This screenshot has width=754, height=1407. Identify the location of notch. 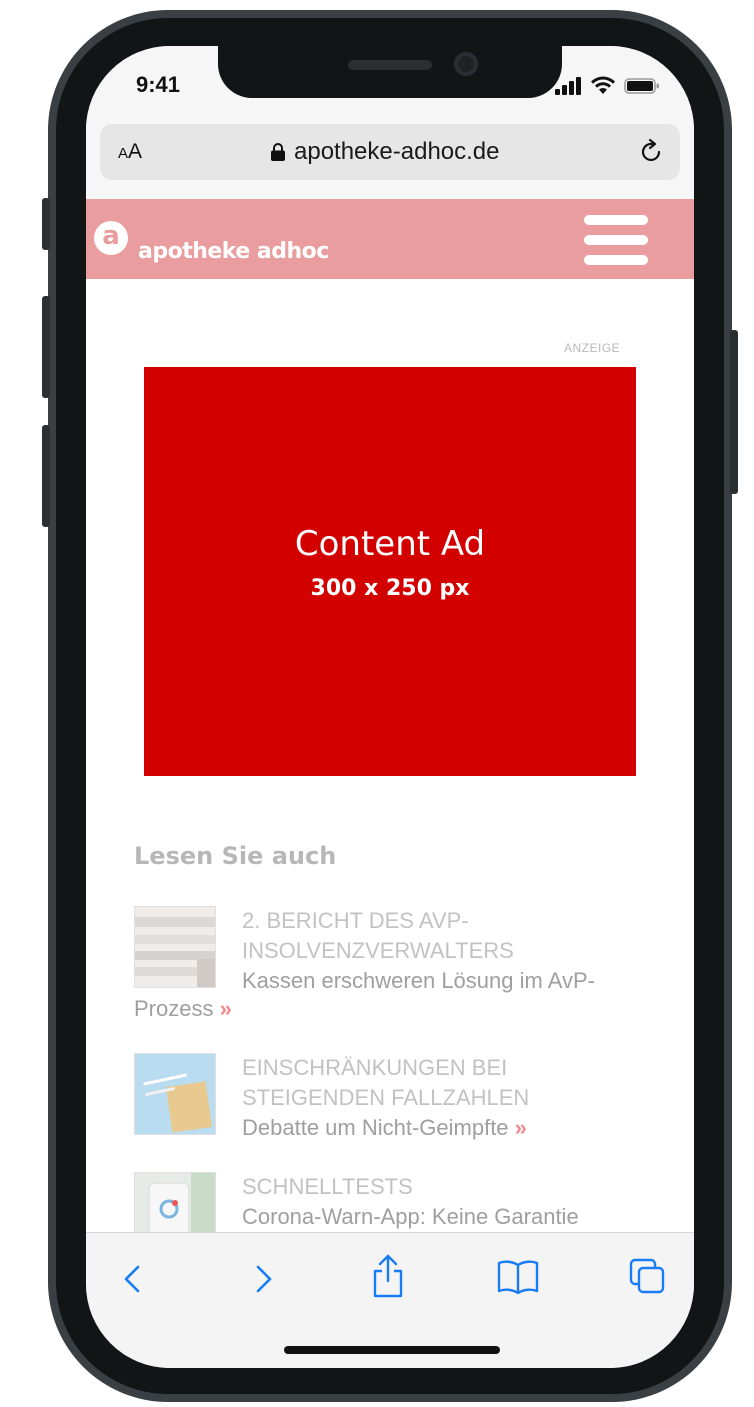
(390, 72).